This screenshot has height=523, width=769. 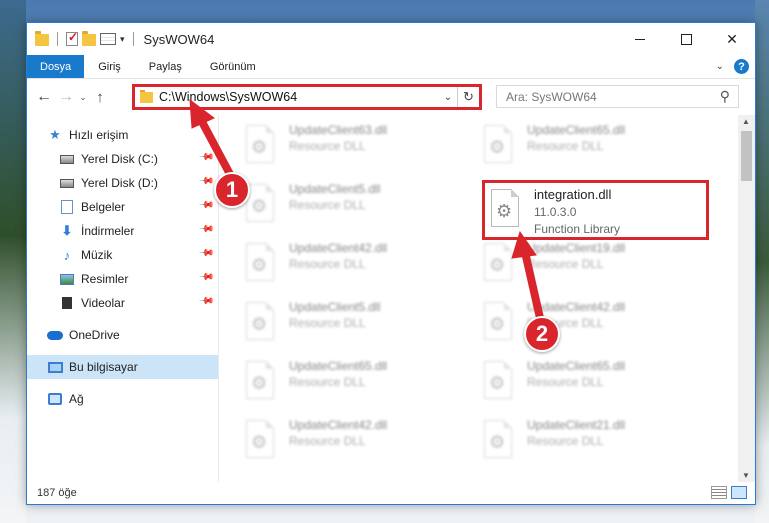 What do you see at coordinates (532, 285) in the screenshot?
I see `arrow-2-shaft` at bounding box center [532, 285].